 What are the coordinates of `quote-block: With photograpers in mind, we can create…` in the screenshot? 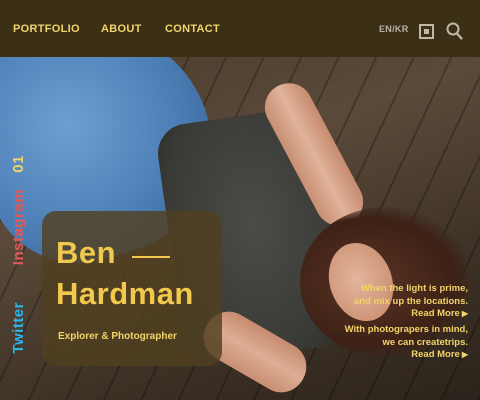 It's located at (406, 343).